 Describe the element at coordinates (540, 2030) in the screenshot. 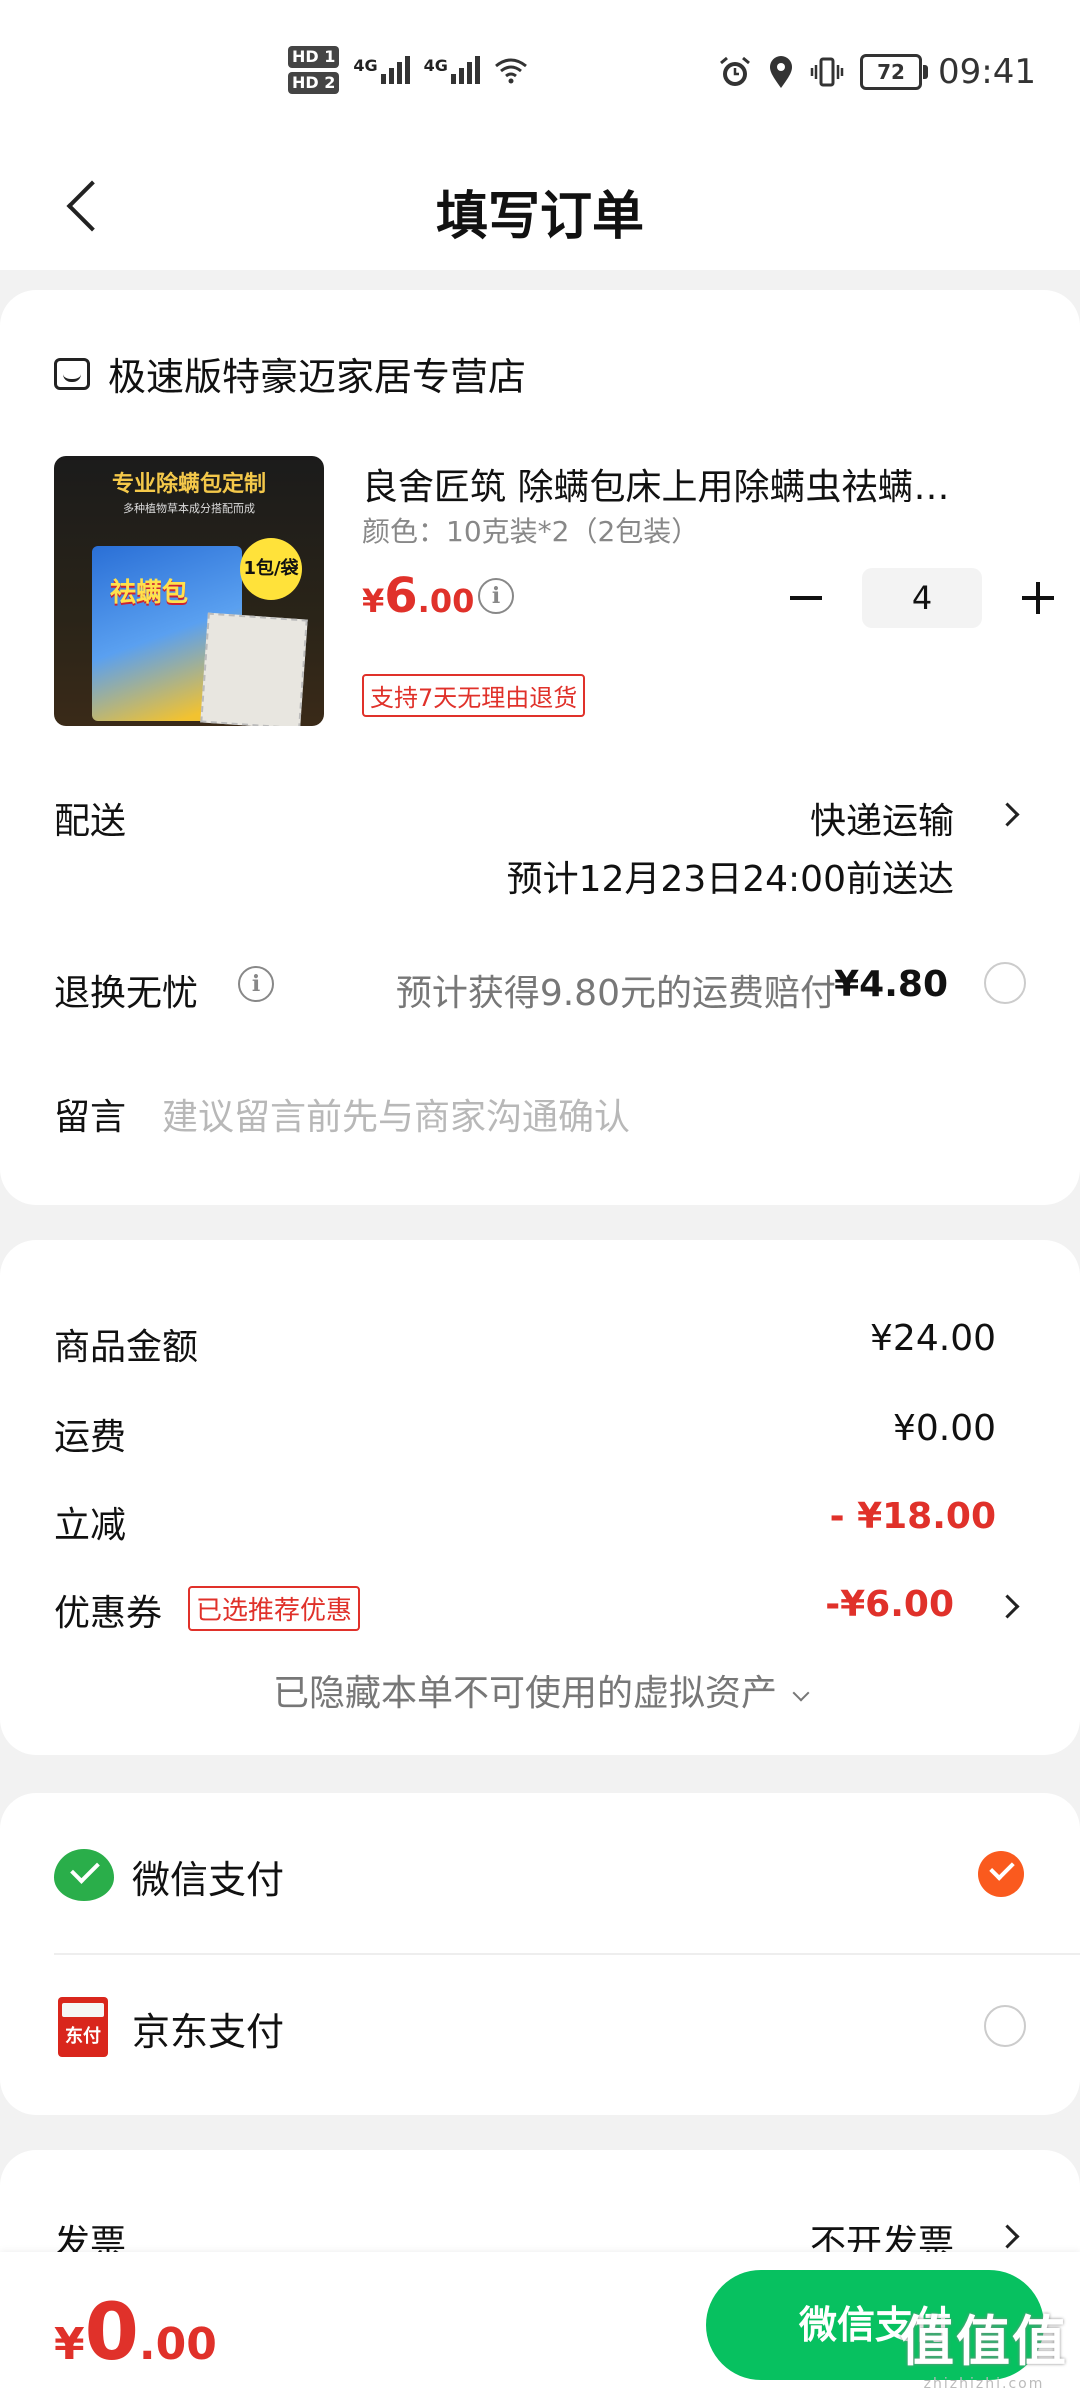

I see `payment-option-jd: 东付 京东支付` at that location.